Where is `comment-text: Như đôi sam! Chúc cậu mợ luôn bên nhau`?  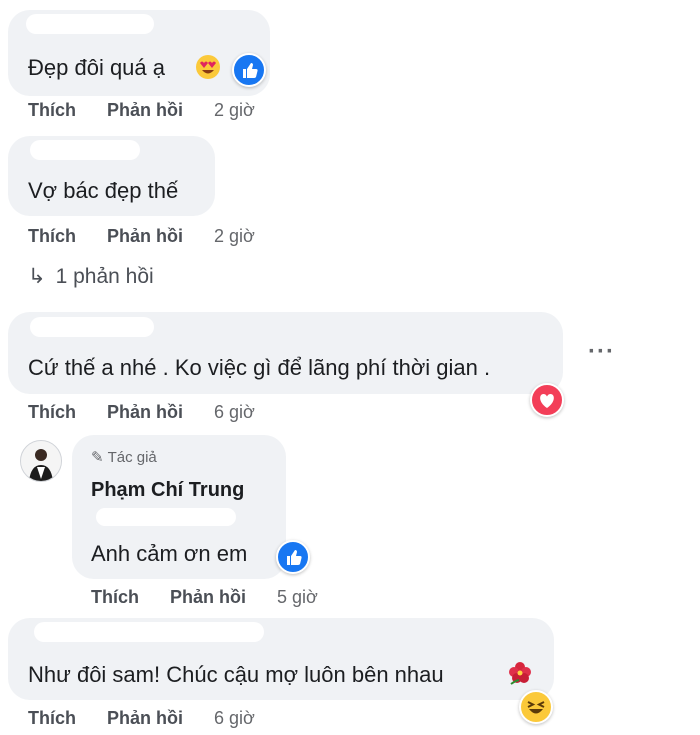 comment-text: Như đôi sam! Chúc cậu mợ luôn bên nhau is located at coordinates (236, 674).